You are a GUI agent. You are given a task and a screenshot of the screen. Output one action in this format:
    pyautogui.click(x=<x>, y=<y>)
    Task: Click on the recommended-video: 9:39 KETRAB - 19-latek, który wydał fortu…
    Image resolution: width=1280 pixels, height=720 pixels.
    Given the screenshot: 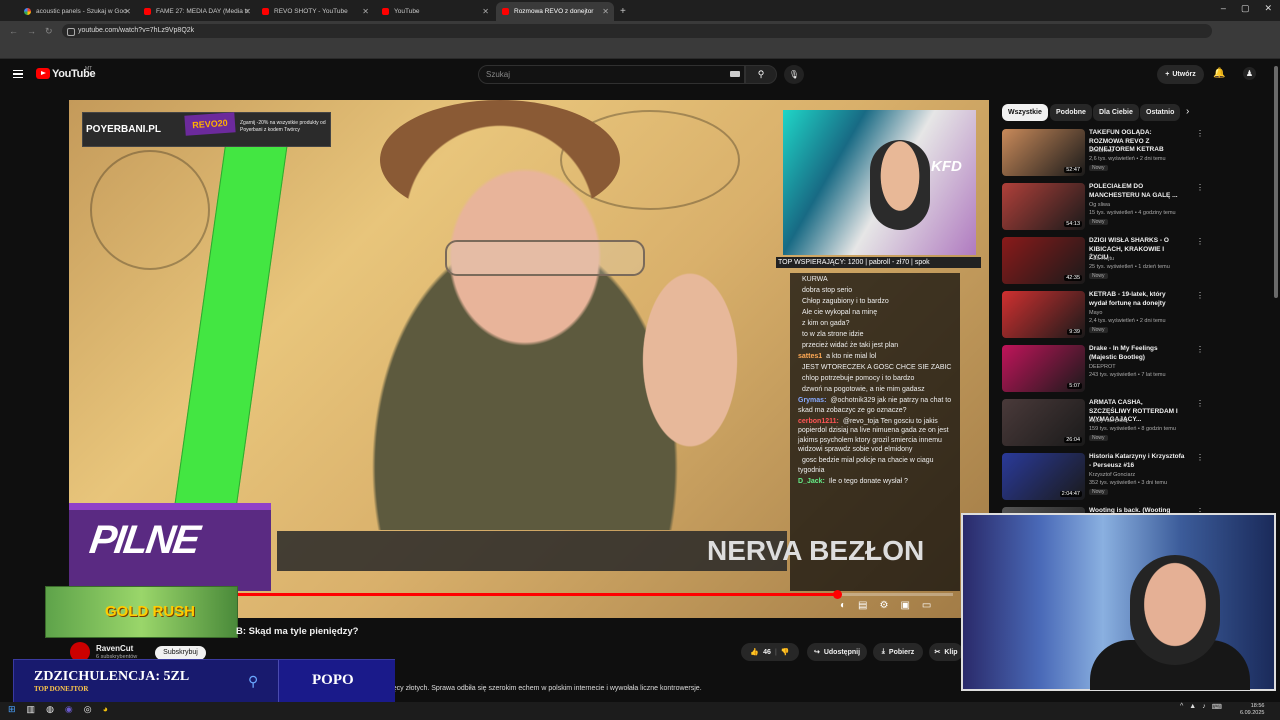 What is the action you would take?
    pyautogui.click(x=1137, y=317)
    